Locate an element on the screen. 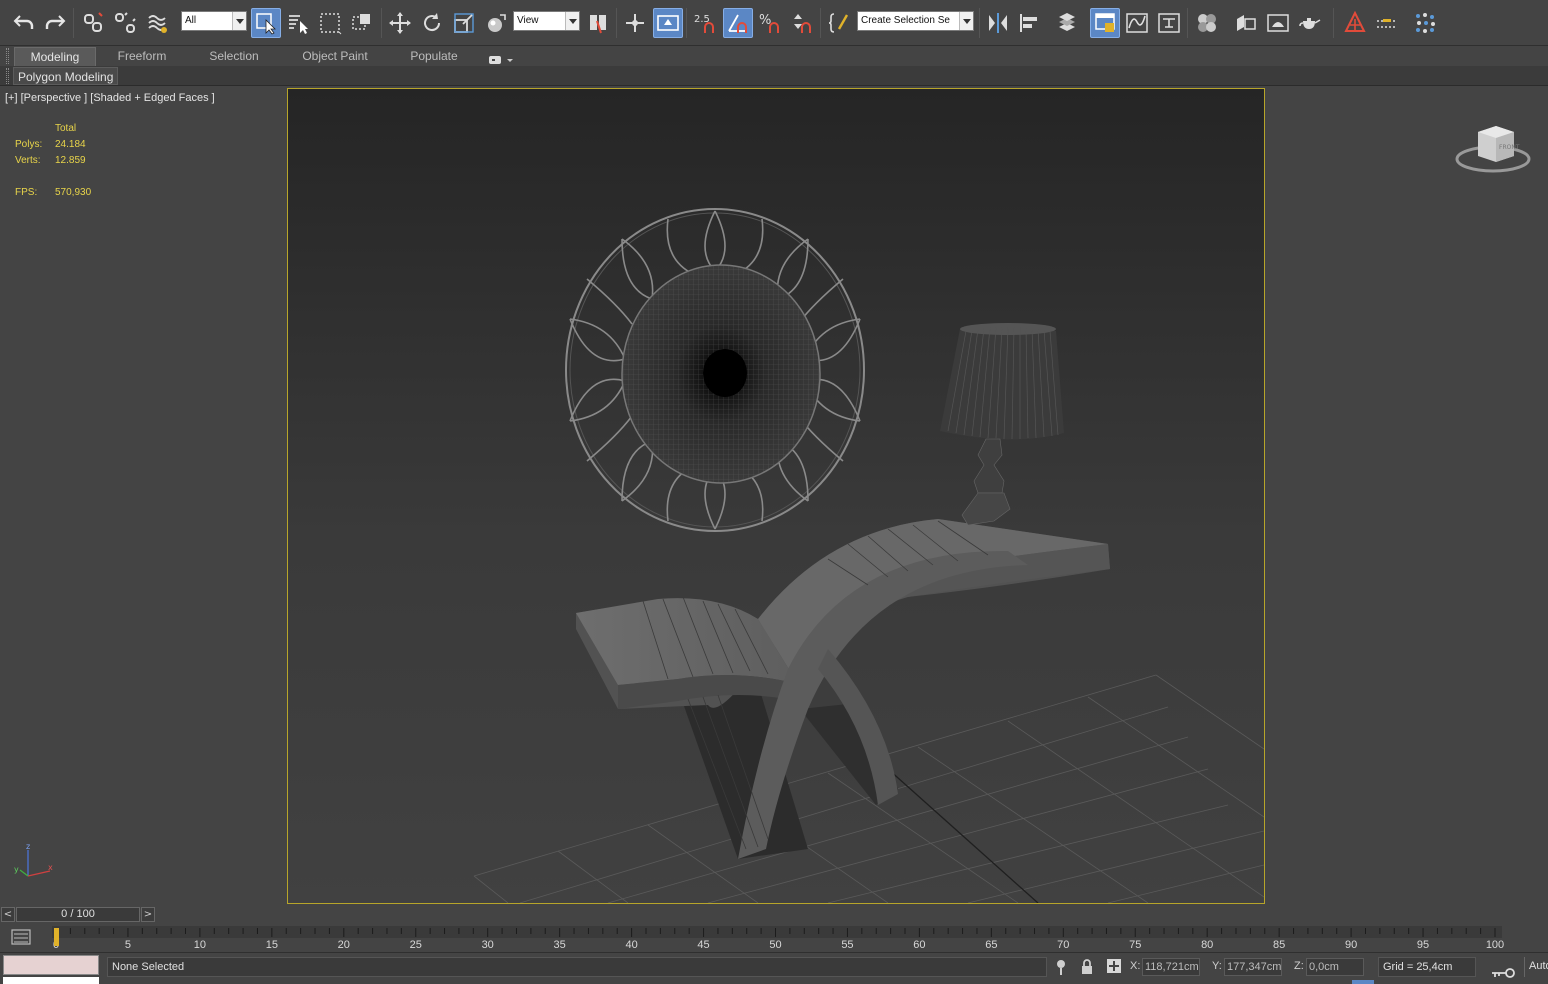  particle-view-button is located at coordinates (1425, 23).